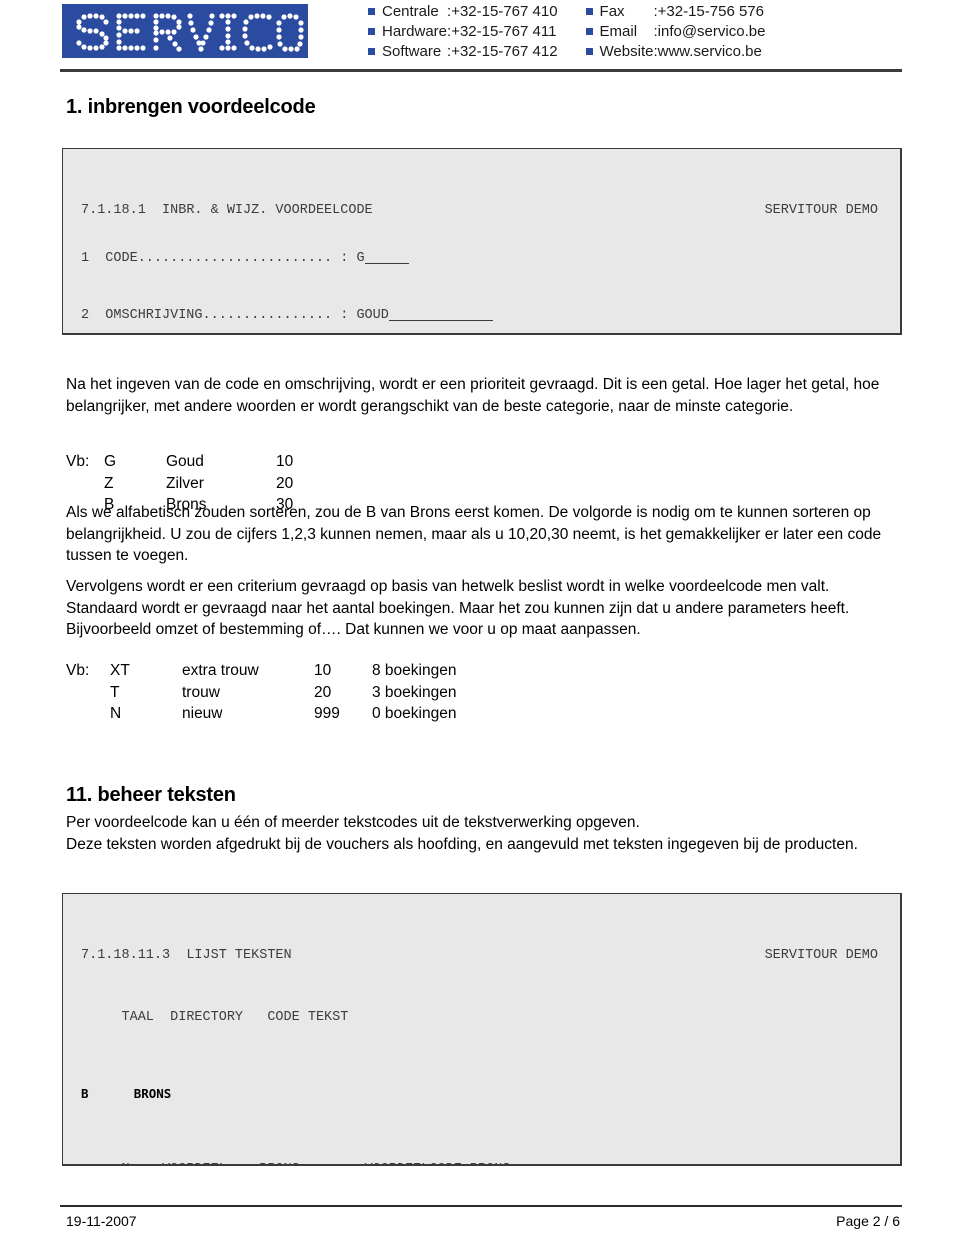 This screenshot has height=1245, width=960. I want to click on table-row-group: B BRONS, so click(300, 1093).